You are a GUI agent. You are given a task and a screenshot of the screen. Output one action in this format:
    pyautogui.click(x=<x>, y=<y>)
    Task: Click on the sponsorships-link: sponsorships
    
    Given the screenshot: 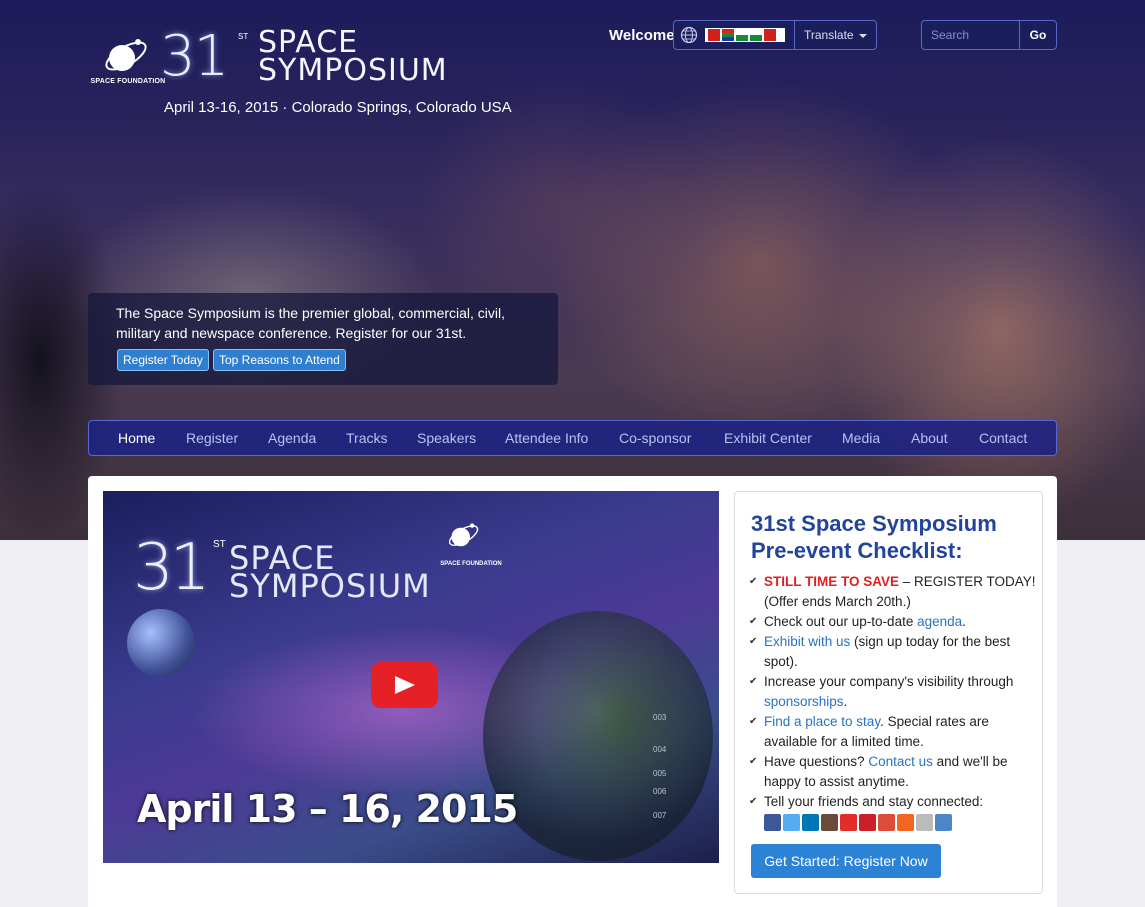 What is the action you would take?
    pyautogui.click(x=804, y=701)
    